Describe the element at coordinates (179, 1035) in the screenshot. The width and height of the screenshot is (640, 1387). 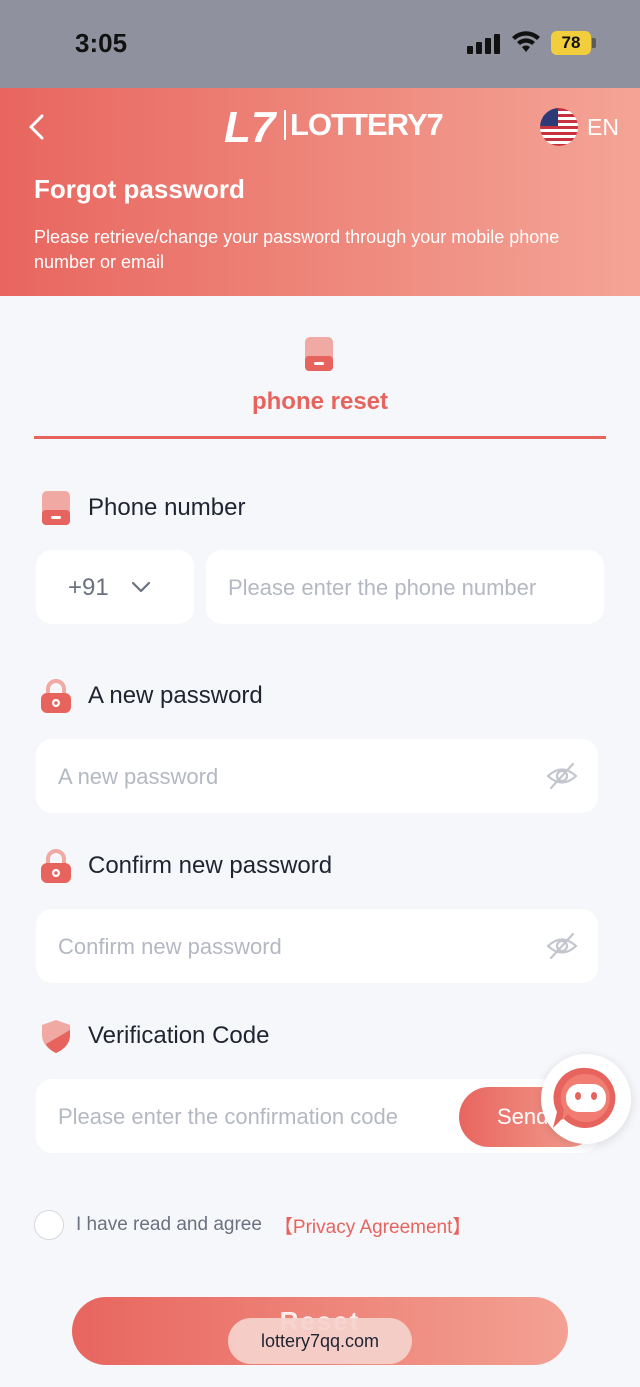
I see `verification-code-label-text: Verification Code` at that location.